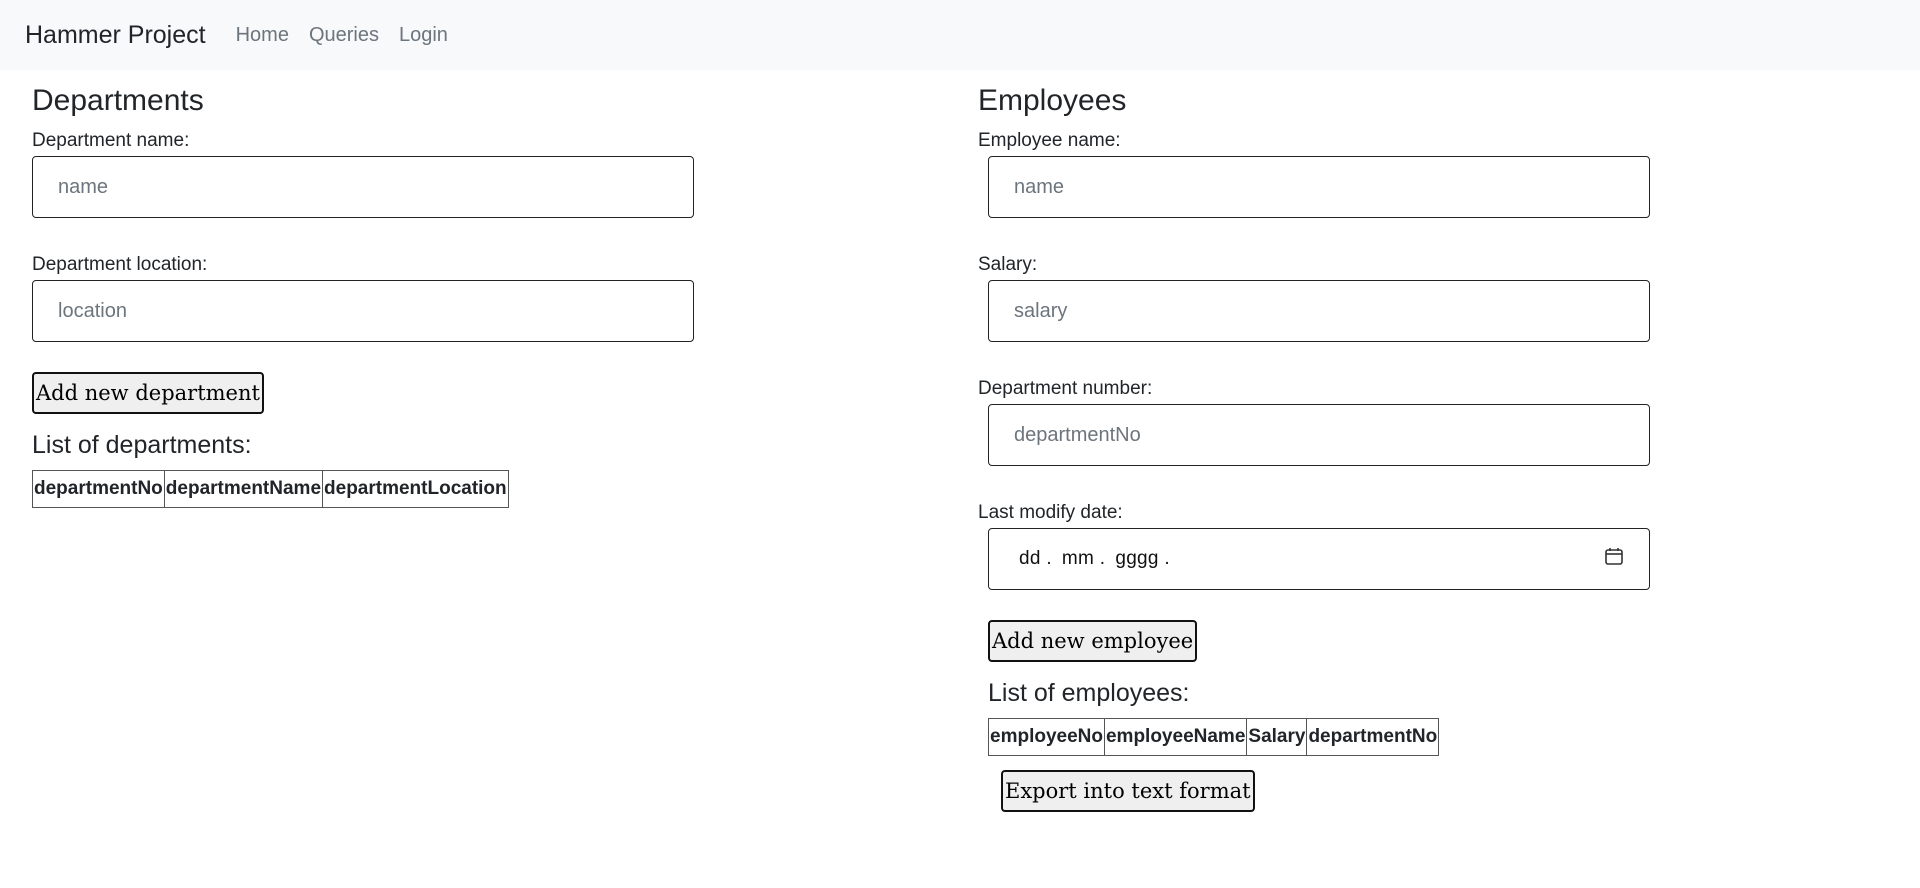 Image resolution: width=1920 pixels, height=888 pixels. I want to click on salary-label: Salary:, so click(1008, 264).